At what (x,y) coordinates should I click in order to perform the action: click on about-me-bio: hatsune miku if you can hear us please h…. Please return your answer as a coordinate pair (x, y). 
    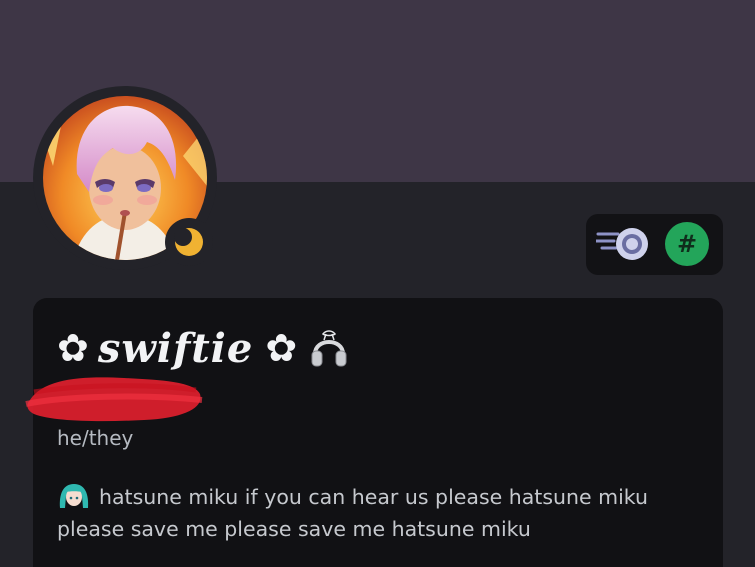
    Looking at the image, I should click on (377, 513).